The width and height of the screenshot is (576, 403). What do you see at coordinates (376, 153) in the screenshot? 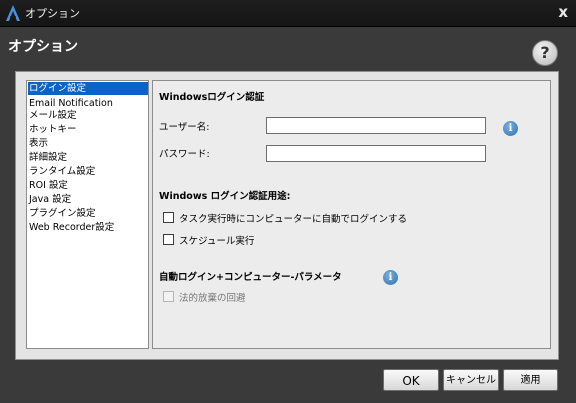
I see `password-input` at bounding box center [376, 153].